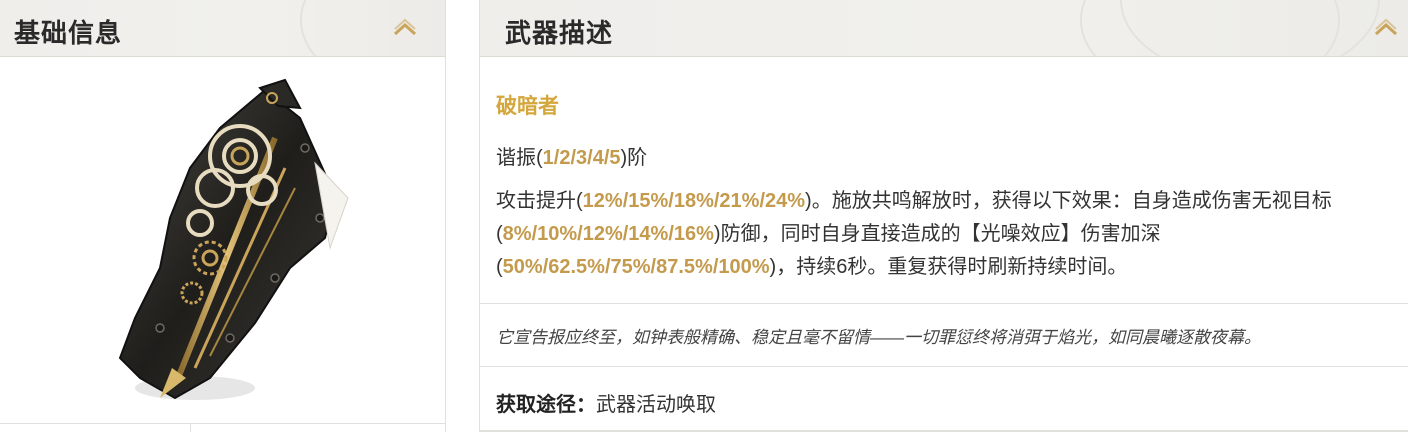 The image size is (1408, 432). I want to click on resonance-prefix: 谐振(, so click(519, 158).